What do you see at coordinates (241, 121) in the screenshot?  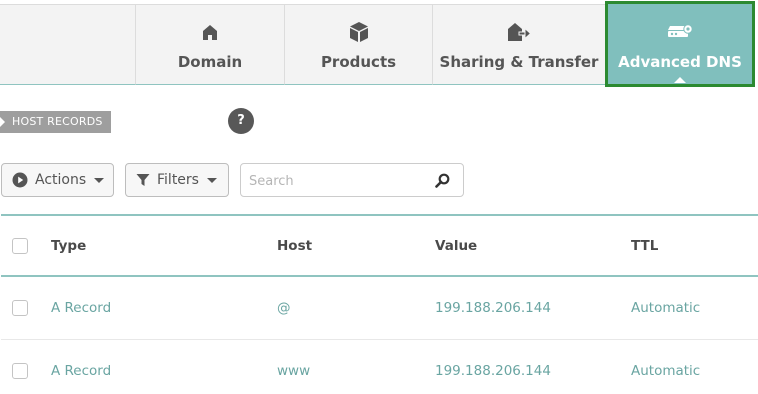 I see `help-button: ?` at bounding box center [241, 121].